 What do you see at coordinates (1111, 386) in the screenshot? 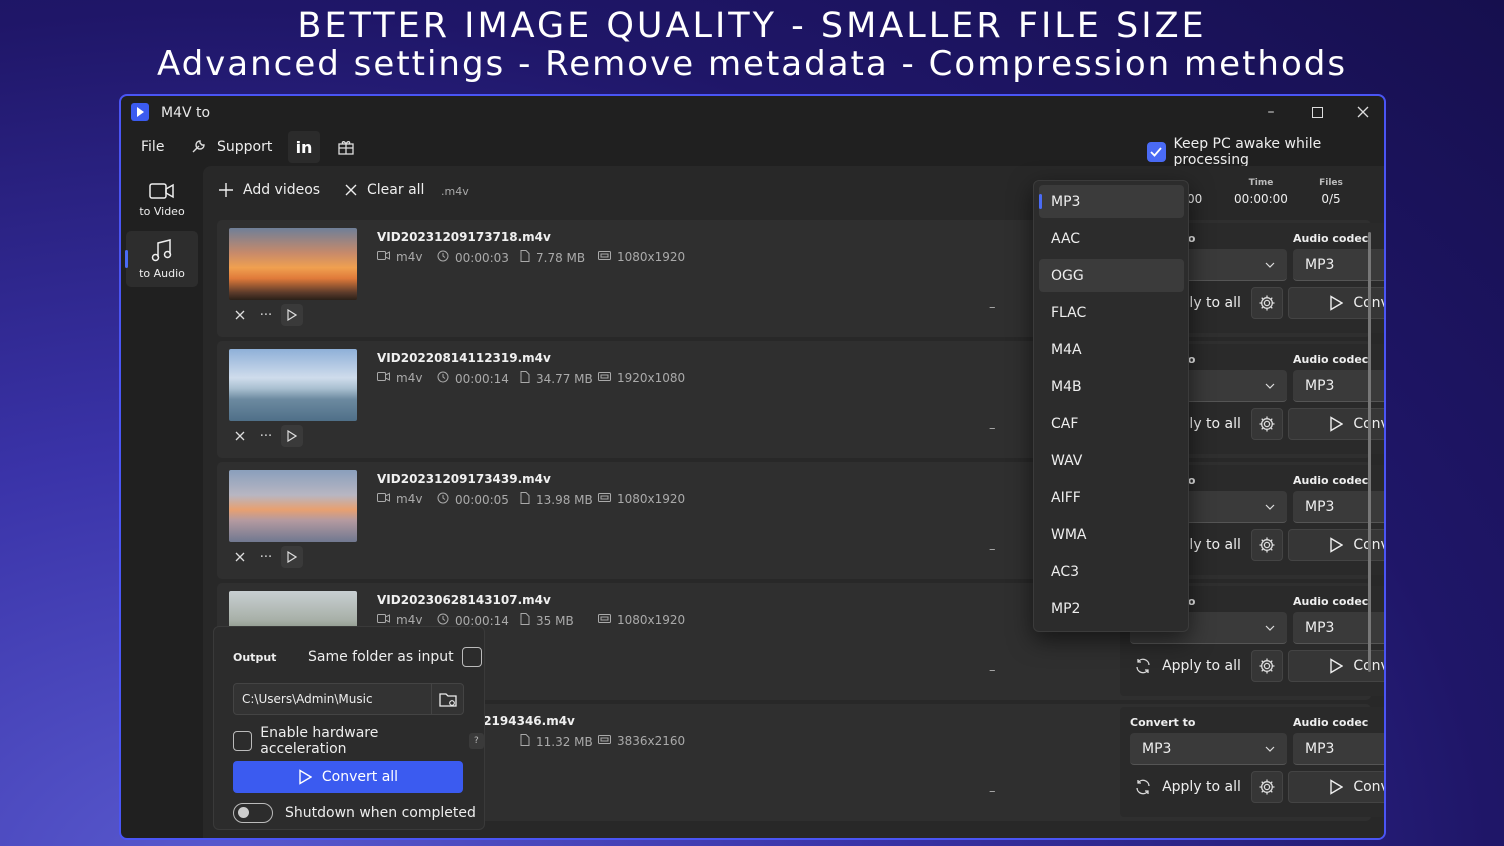
I see `dropdown-option: M4B` at bounding box center [1111, 386].